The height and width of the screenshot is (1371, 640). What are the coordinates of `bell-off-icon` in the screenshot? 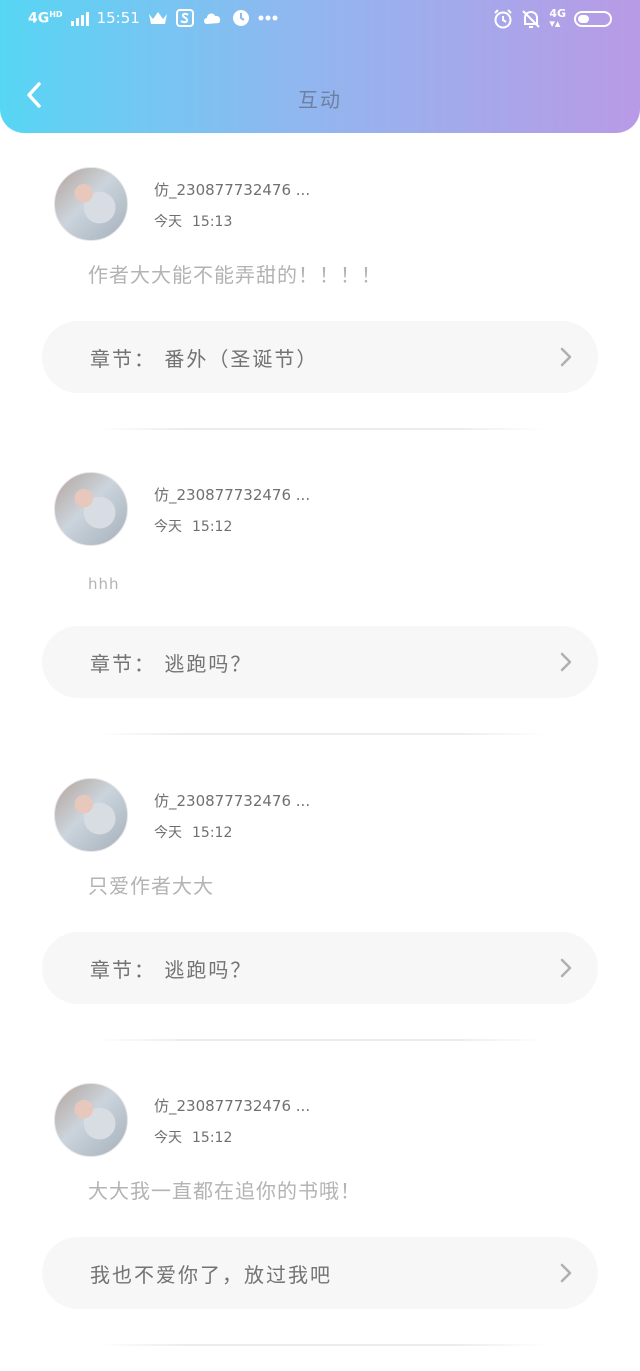 It's located at (531, 19).